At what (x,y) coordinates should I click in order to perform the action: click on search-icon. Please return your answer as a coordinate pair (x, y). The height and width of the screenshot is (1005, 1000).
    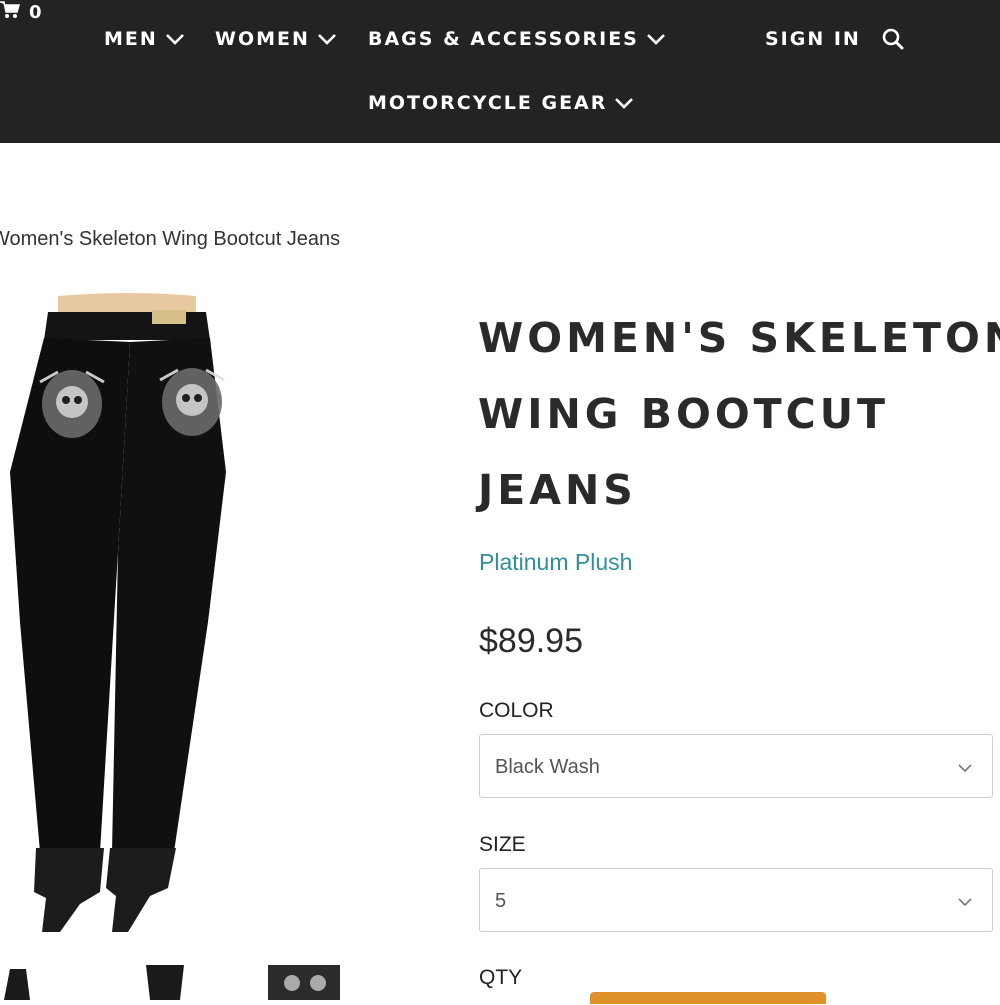
    Looking at the image, I should click on (893, 41).